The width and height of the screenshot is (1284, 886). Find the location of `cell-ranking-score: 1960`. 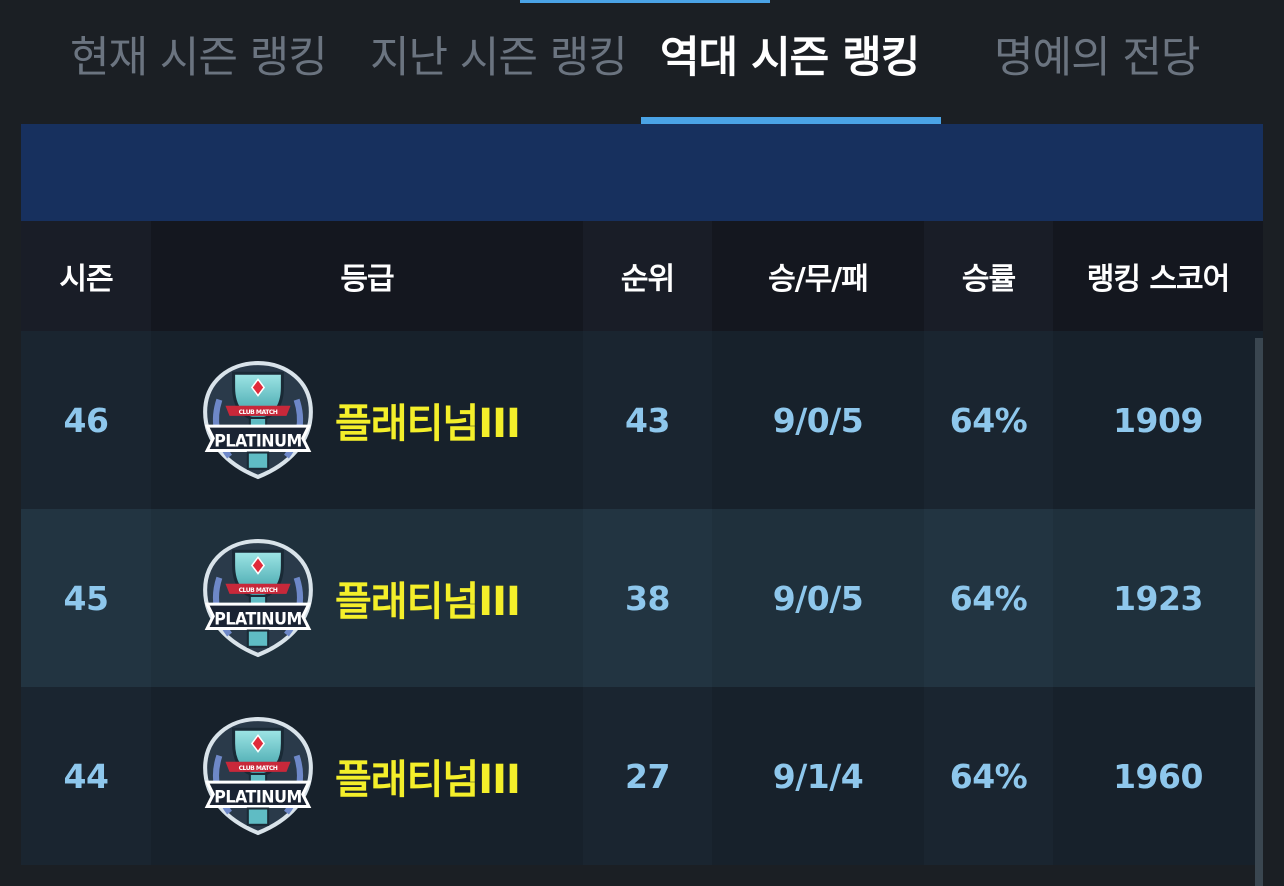

cell-ranking-score: 1960 is located at coordinates (1158, 776).